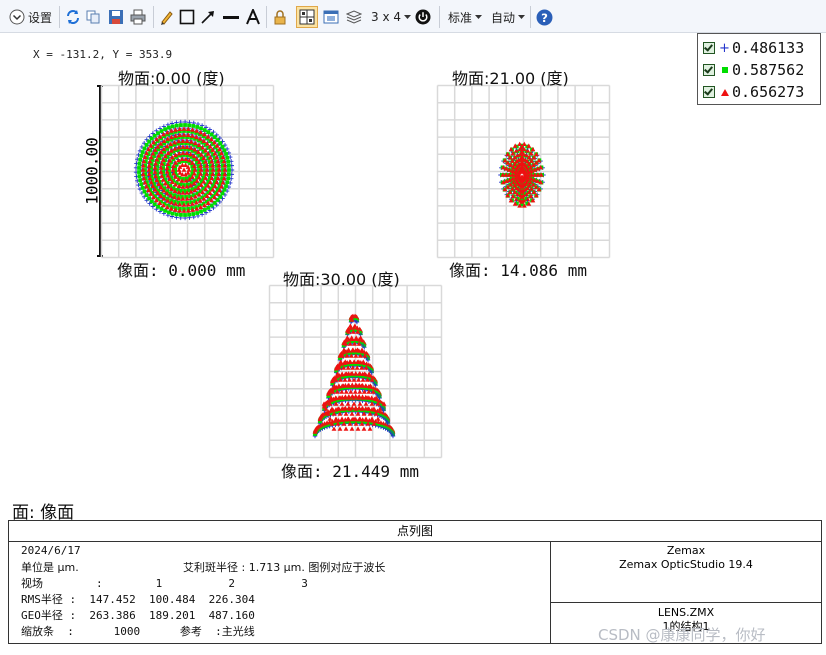 The width and height of the screenshot is (826, 655). I want to click on legend-wavelength: 0.486133, so click(768, 48).